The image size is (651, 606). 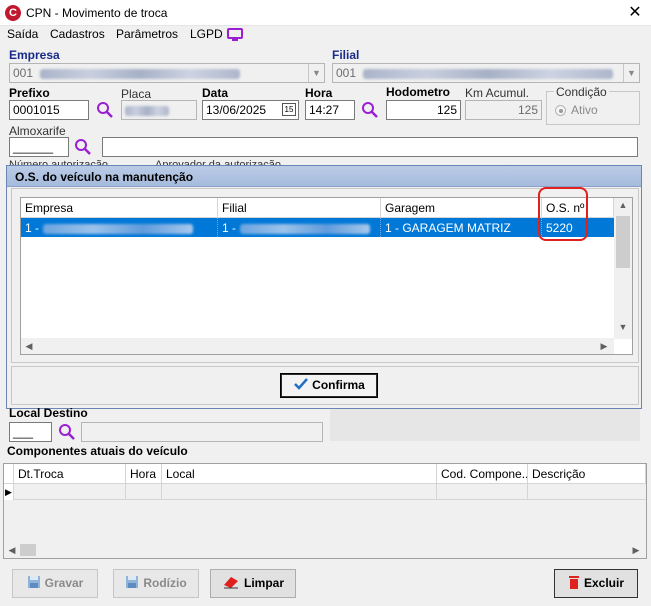 I want to click on os-col-empresa: Empresa, so click(x=119, y=208).